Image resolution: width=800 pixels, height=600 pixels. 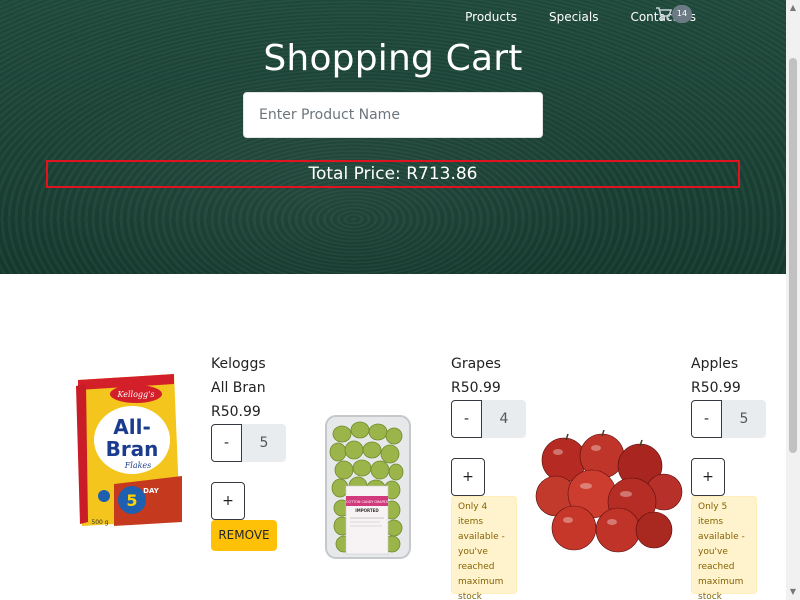 I want to click on product-name-line2: All Bran, so click(x=238, y=388).